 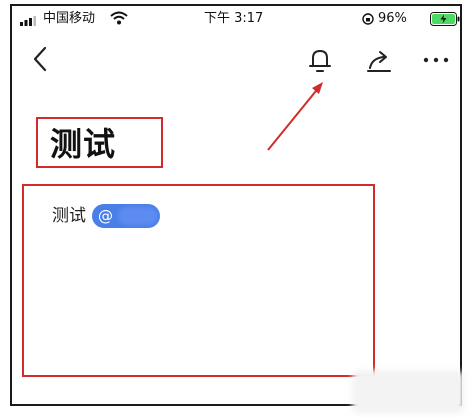 I want to click on carrier-label: 中国移动, so click(x=69, y=18).